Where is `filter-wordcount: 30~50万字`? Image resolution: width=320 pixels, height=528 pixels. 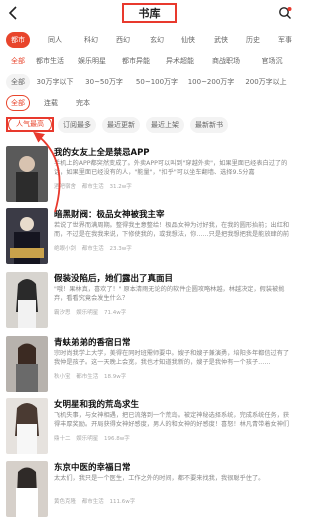
filter-wordcount: 30~50万字 is located at coordinates (104, 82).